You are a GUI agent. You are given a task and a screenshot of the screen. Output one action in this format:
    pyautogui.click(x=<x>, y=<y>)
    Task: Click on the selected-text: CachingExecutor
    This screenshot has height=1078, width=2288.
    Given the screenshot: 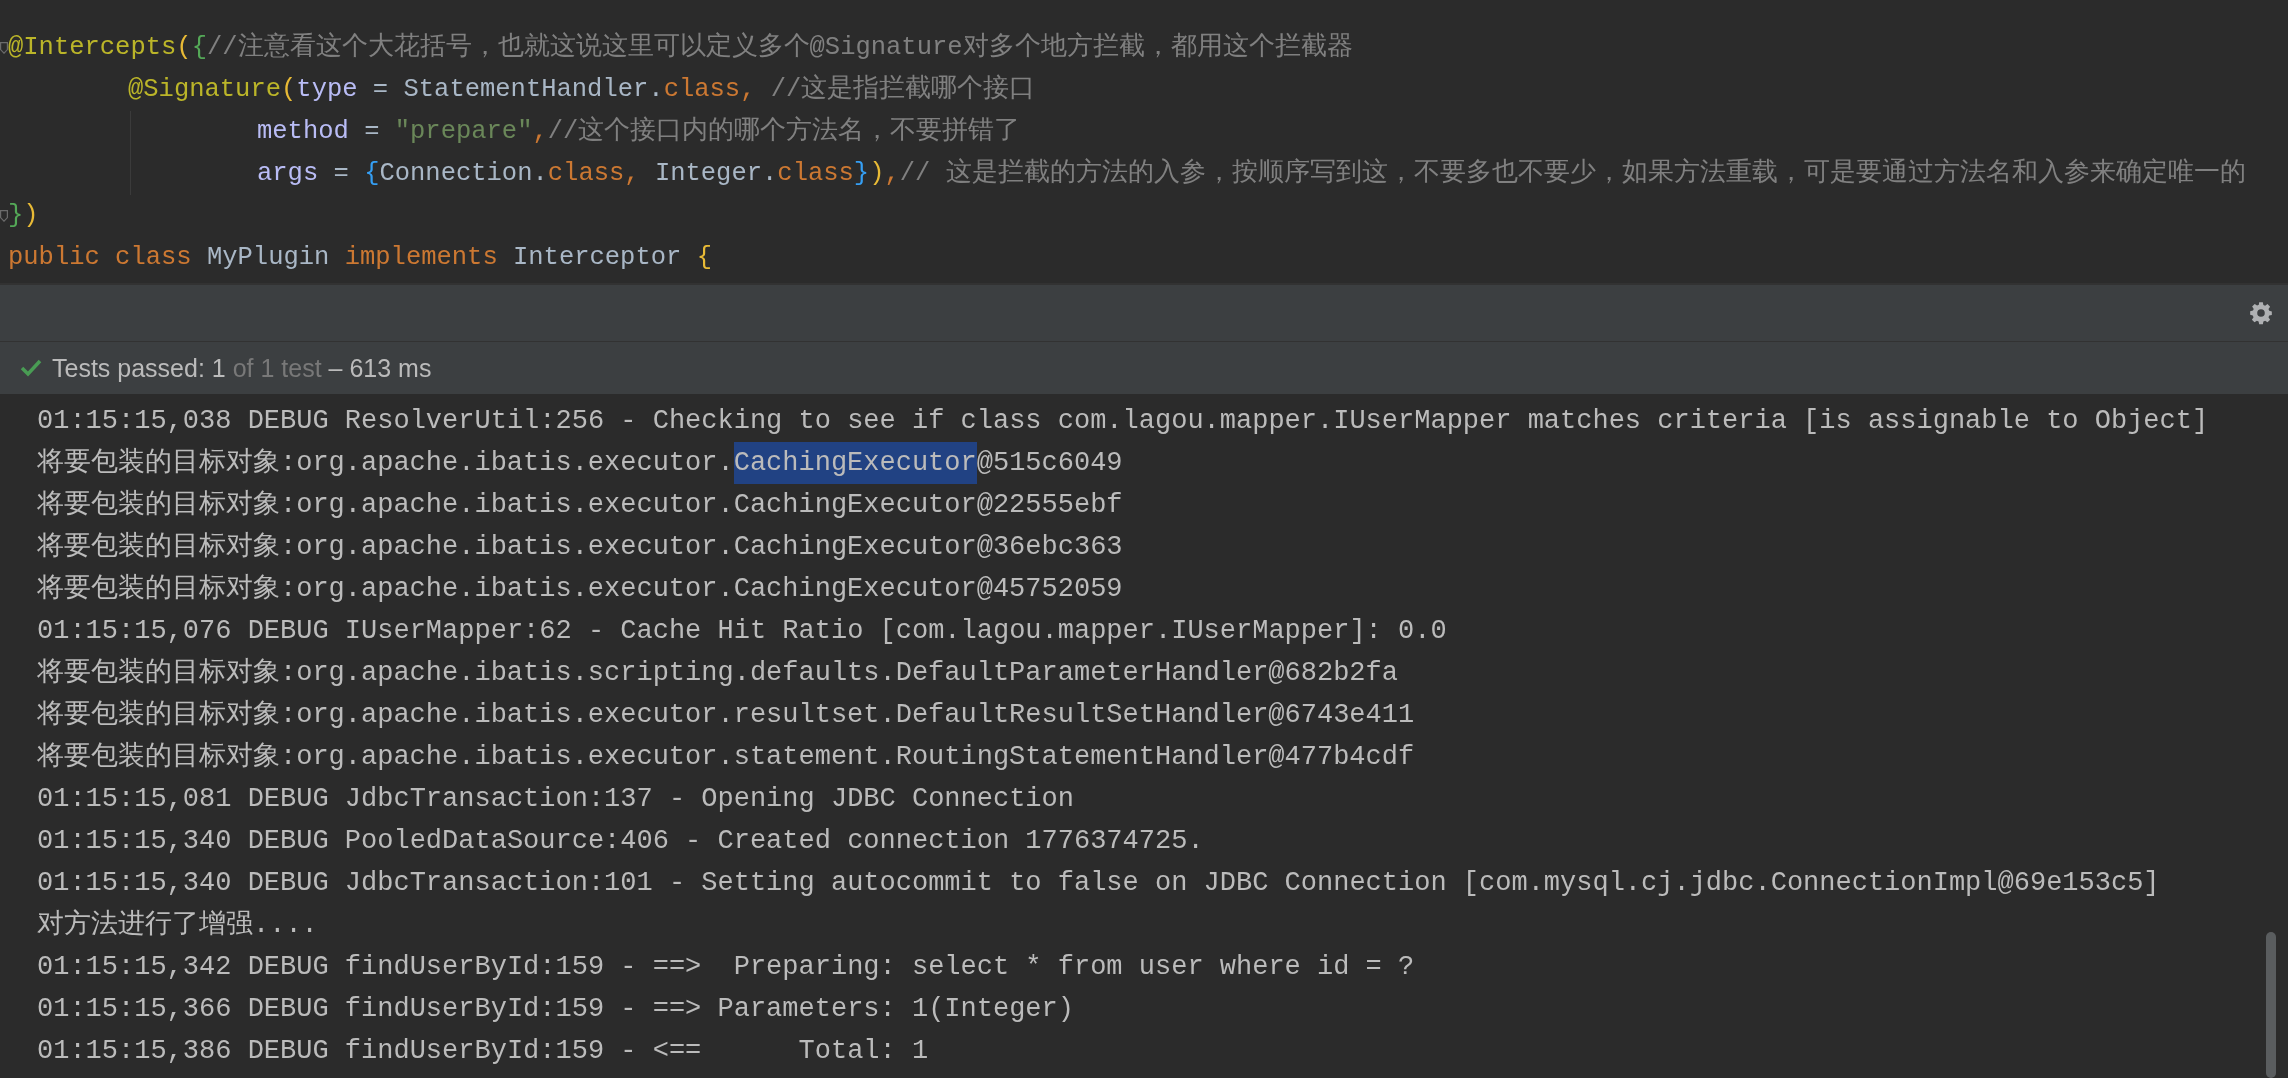 What is the action you would take?
    pyautogui.click(x=855, y=463)
    